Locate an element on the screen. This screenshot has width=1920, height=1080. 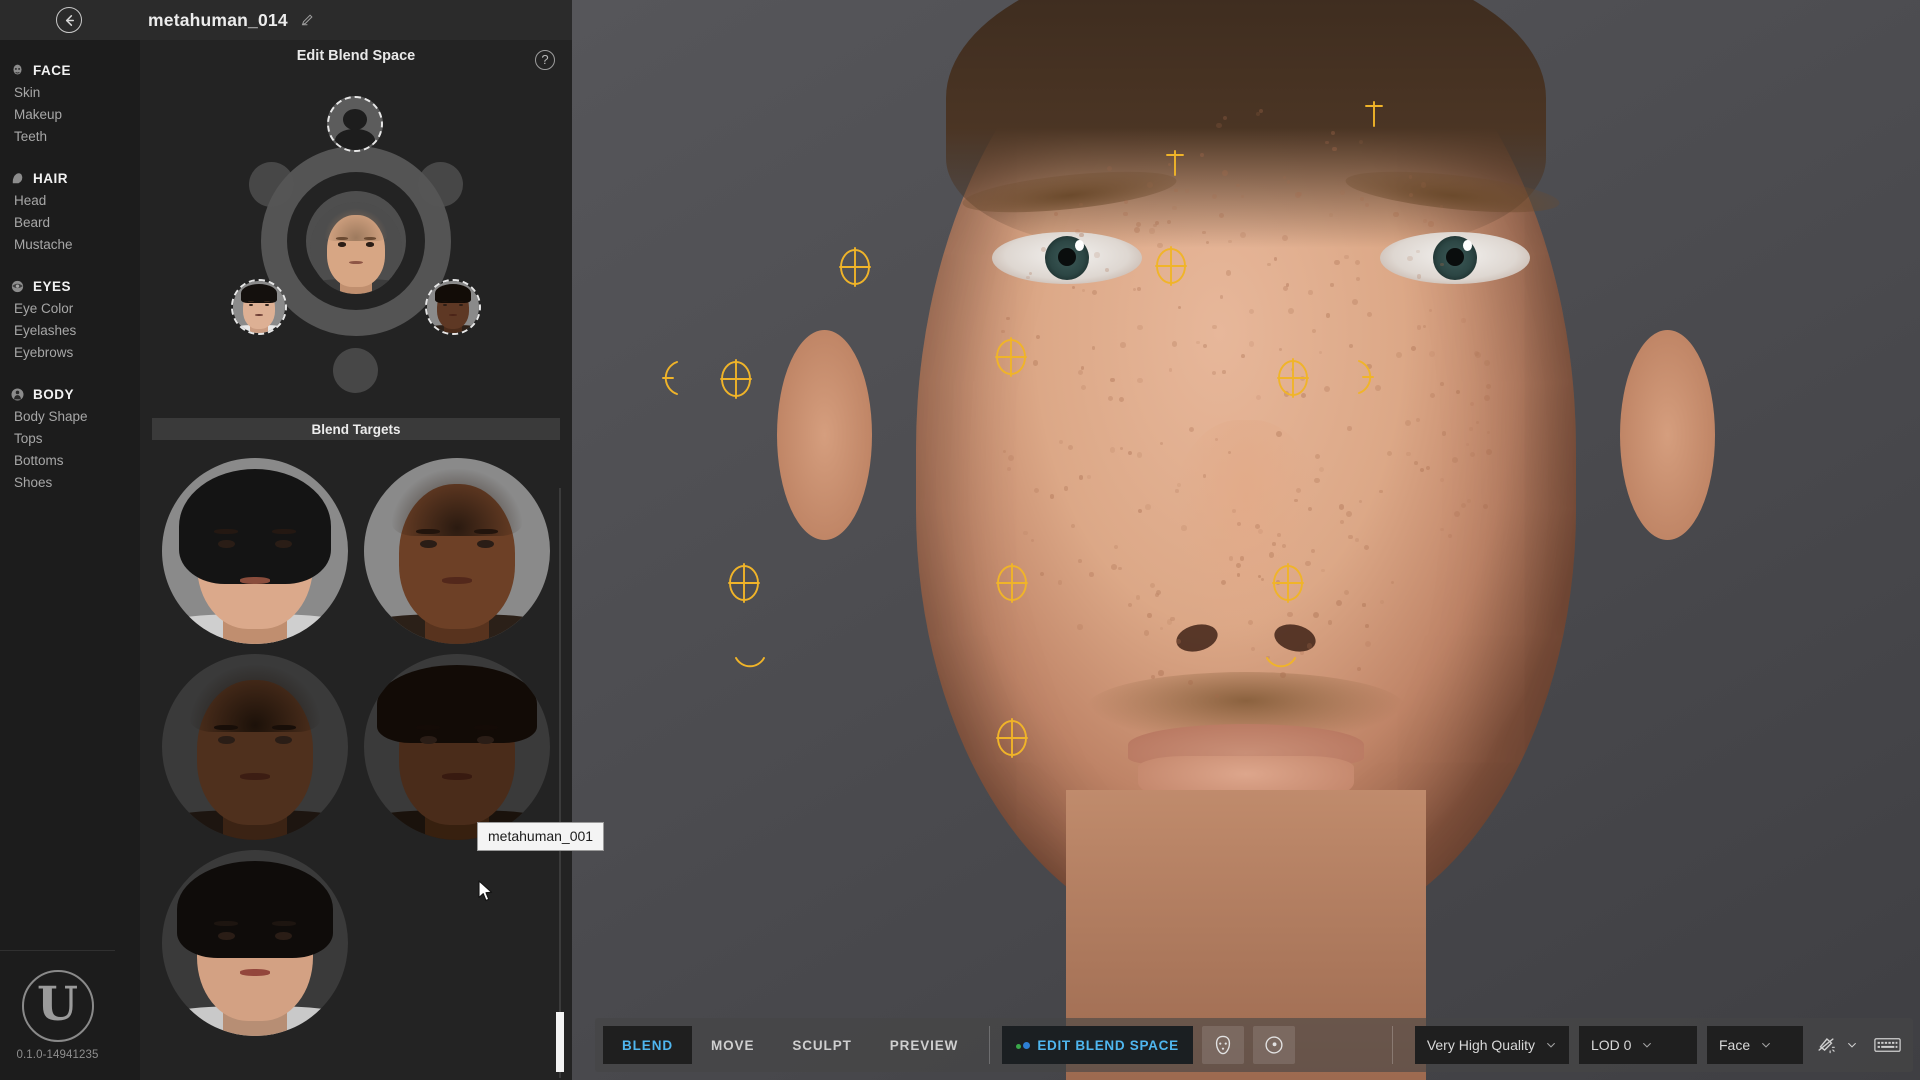
eye-icon is located at coordinates (17, 286).